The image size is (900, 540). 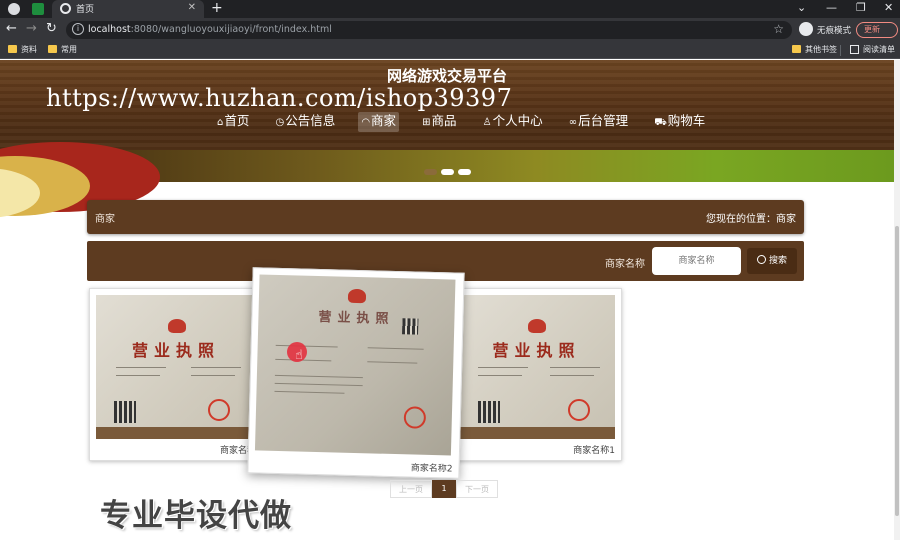 What do you see at coordinates (806, 29) in the screenshot?
I see `incognito-icon` at bounding box center [806, 29].